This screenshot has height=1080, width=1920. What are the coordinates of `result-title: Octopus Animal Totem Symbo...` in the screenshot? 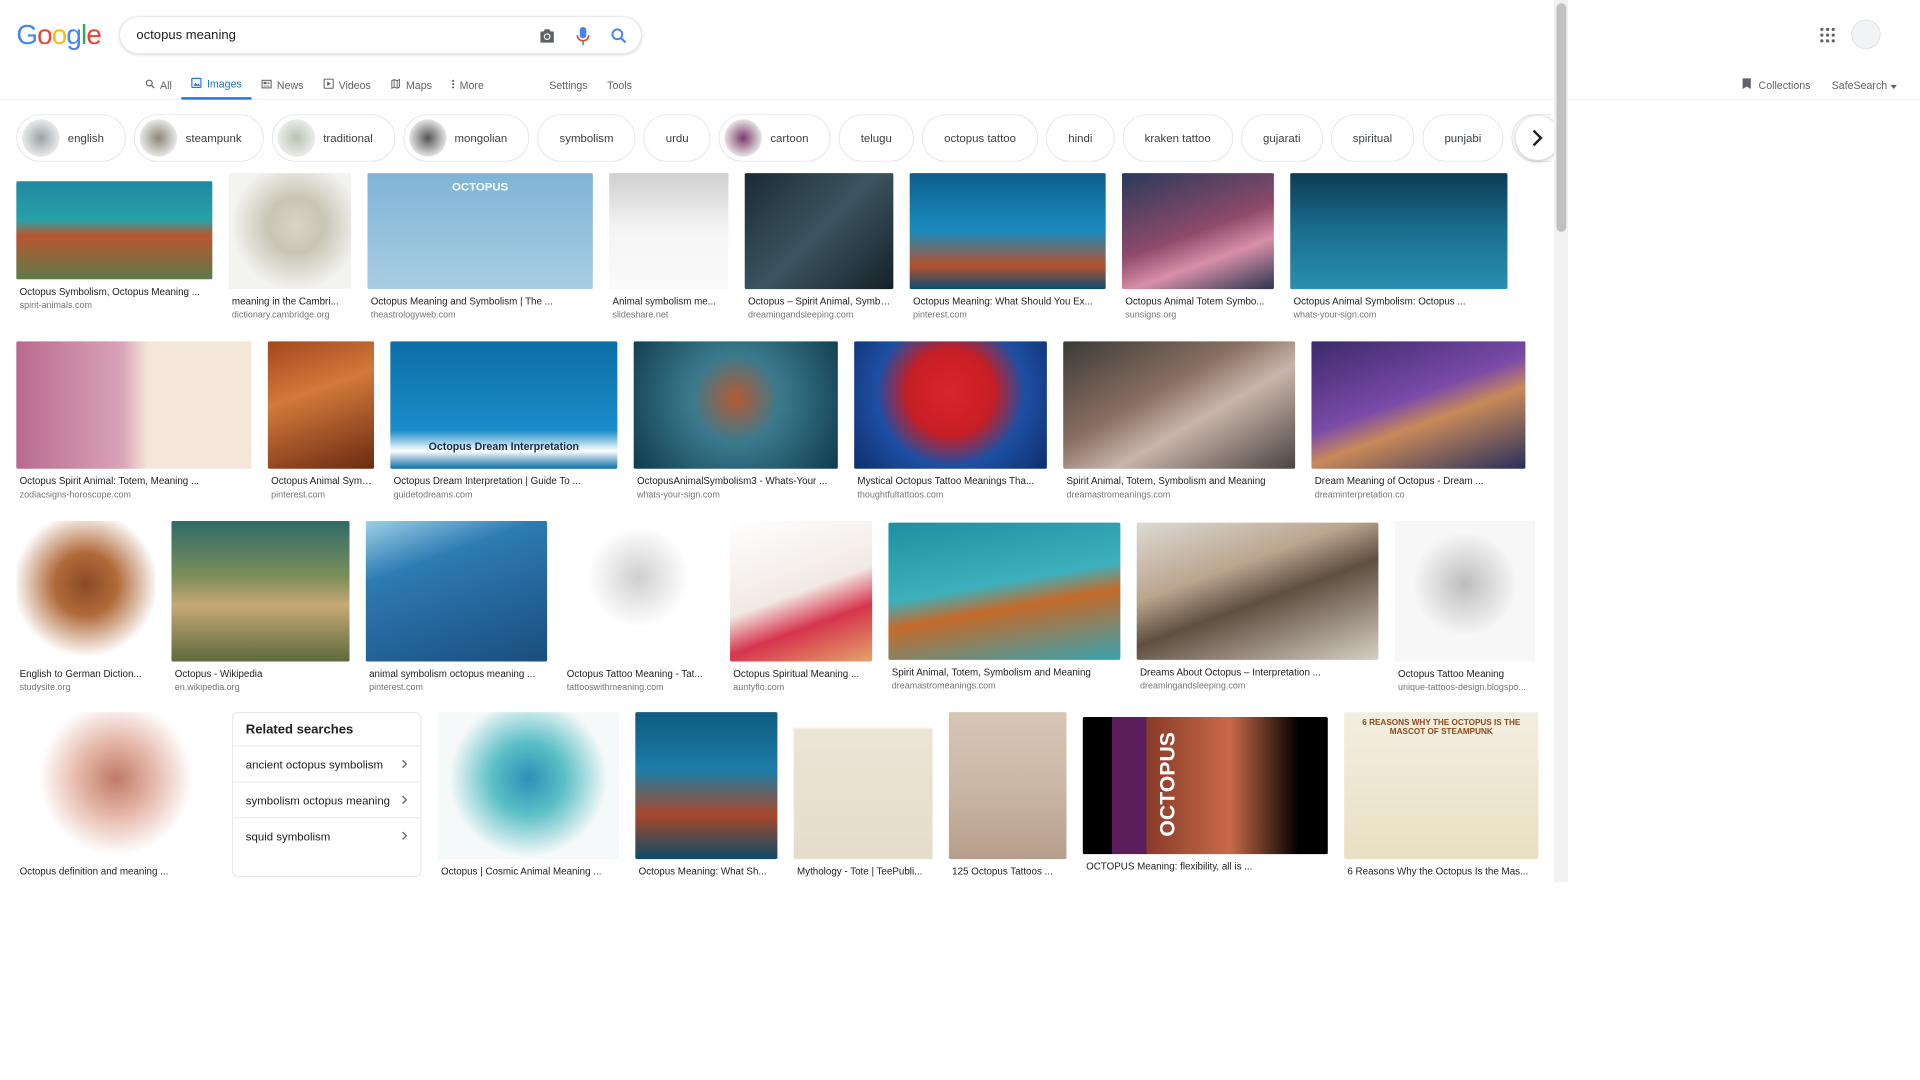 It's located at (1198, 301).